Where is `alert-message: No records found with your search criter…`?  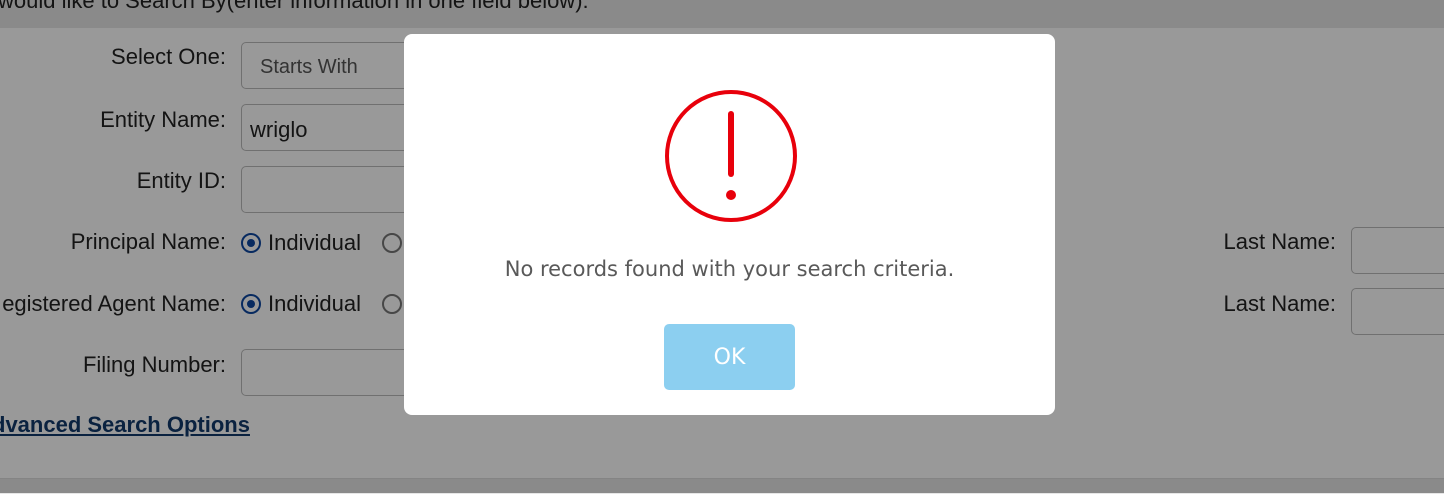
alert-message: No records found with your search criter… is located at coordinates (729, 269).